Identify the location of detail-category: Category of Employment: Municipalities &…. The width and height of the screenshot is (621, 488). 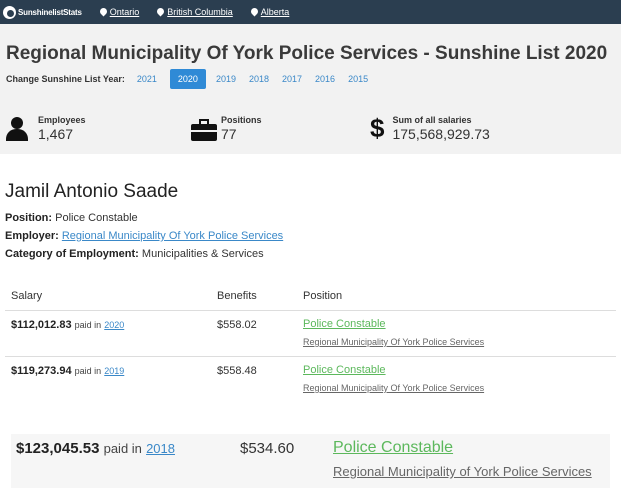
(134, 254).